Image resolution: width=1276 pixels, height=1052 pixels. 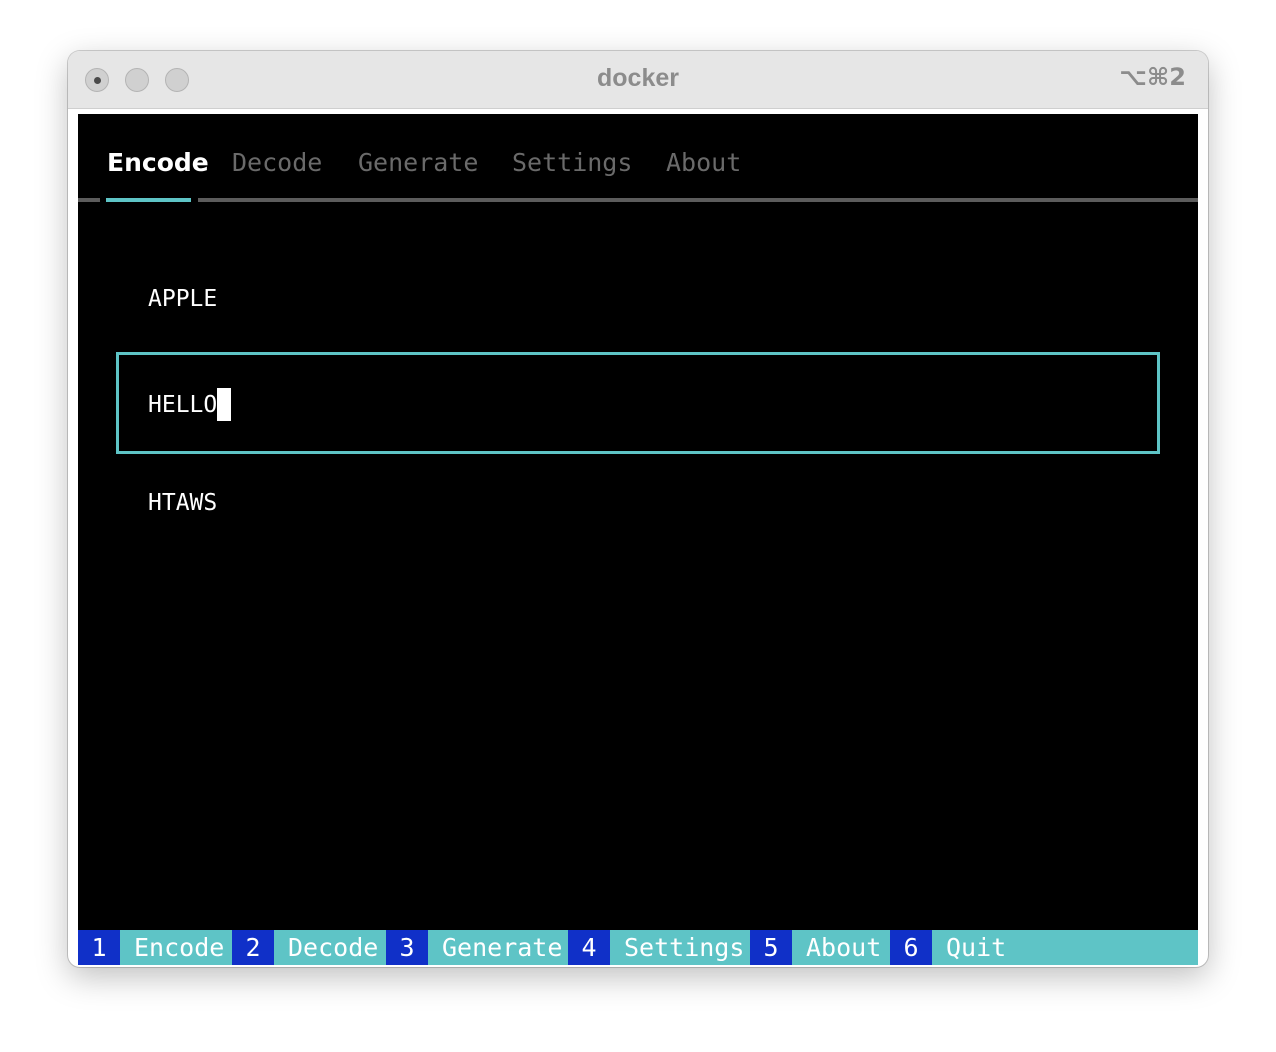 What do you see at coordinates (976, 947) in the screenshot?
I see `footer-label-quit: Quit` at bounding box center [976, 947].